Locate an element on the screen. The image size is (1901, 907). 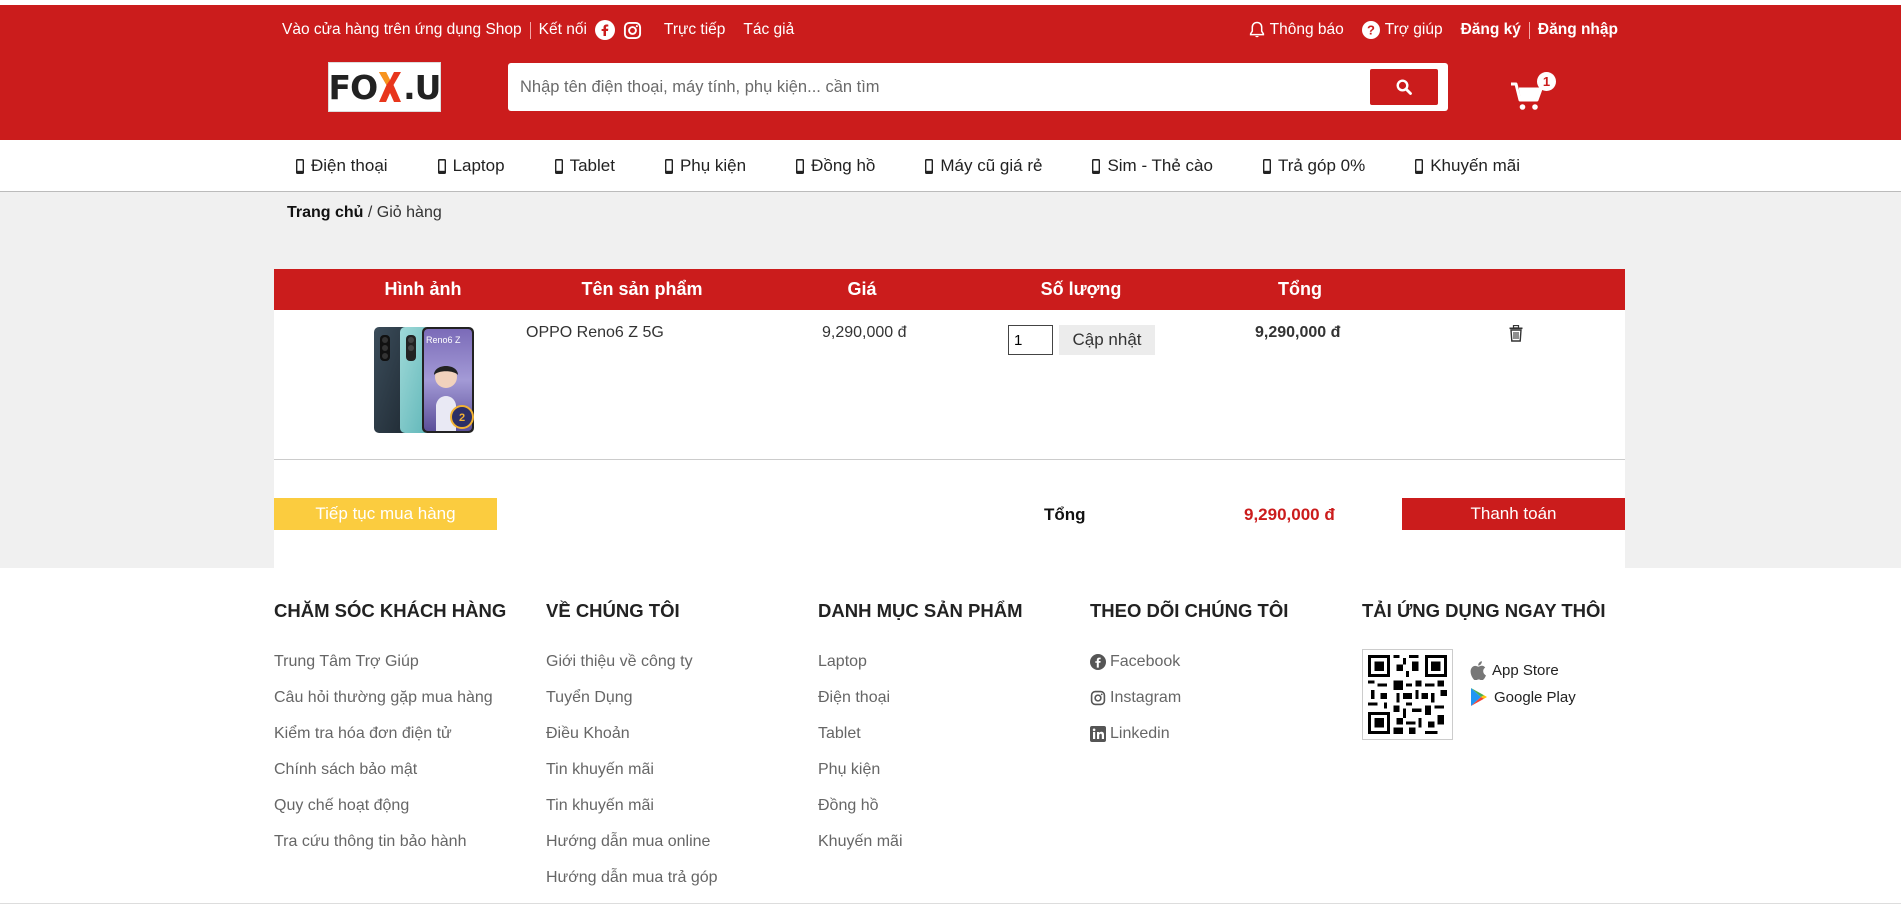
nav-item-watches: Đồng hồ is located at coordinates (835, 166).